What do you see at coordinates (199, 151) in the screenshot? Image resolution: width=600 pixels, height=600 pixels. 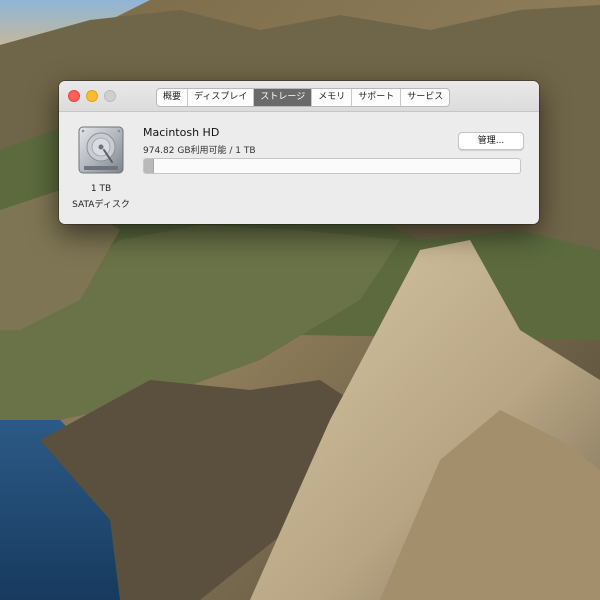 I see `disk-usage-text: 974.82 GB利用可能 / 1 TB` at bounding box center [199, 151].